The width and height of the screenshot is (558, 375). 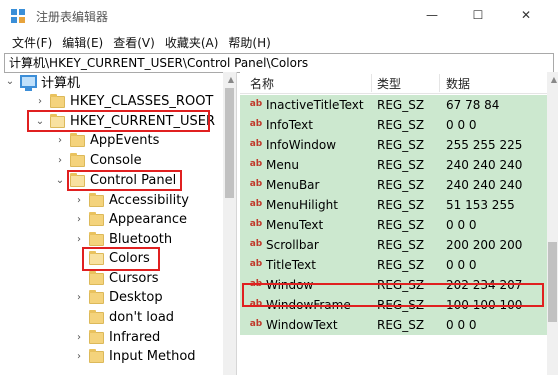 What do you see at coordinates (302, 325) in the screenshot?
I see `value-name: WindowText` at bounding box center [302, 325].